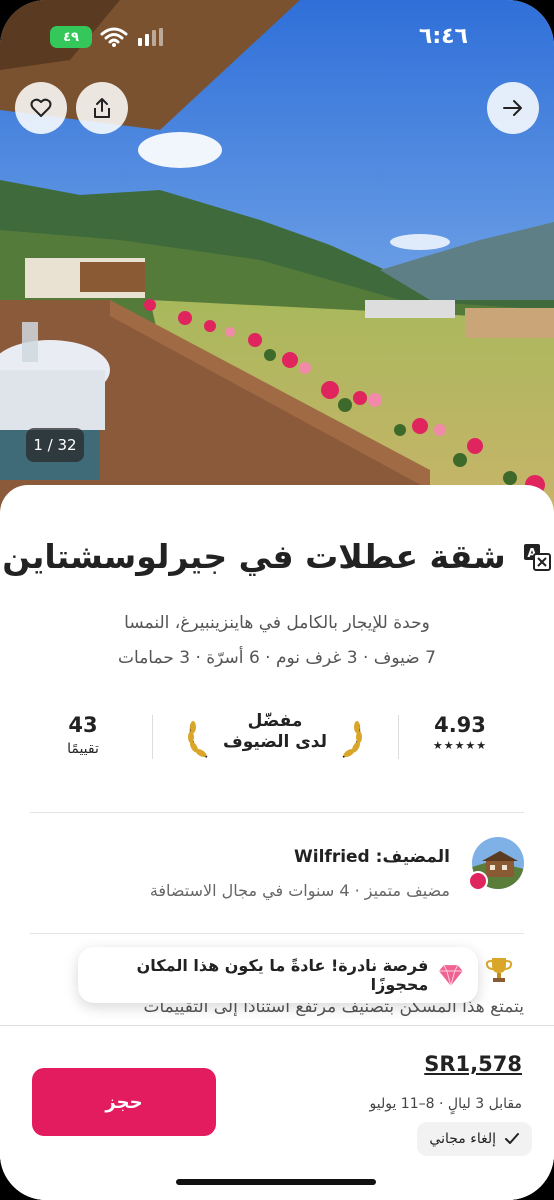 The height and width of the screenshot is (1200, 554). I want to click on free-cancellation-label: إلغاء مجاني, so click(462, 1139).